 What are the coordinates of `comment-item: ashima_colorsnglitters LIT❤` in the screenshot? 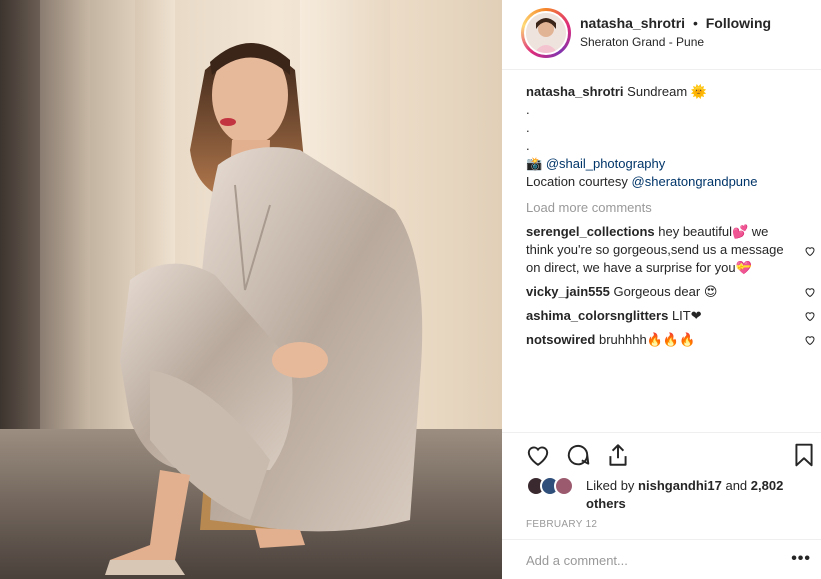 It's located at (671, 316).